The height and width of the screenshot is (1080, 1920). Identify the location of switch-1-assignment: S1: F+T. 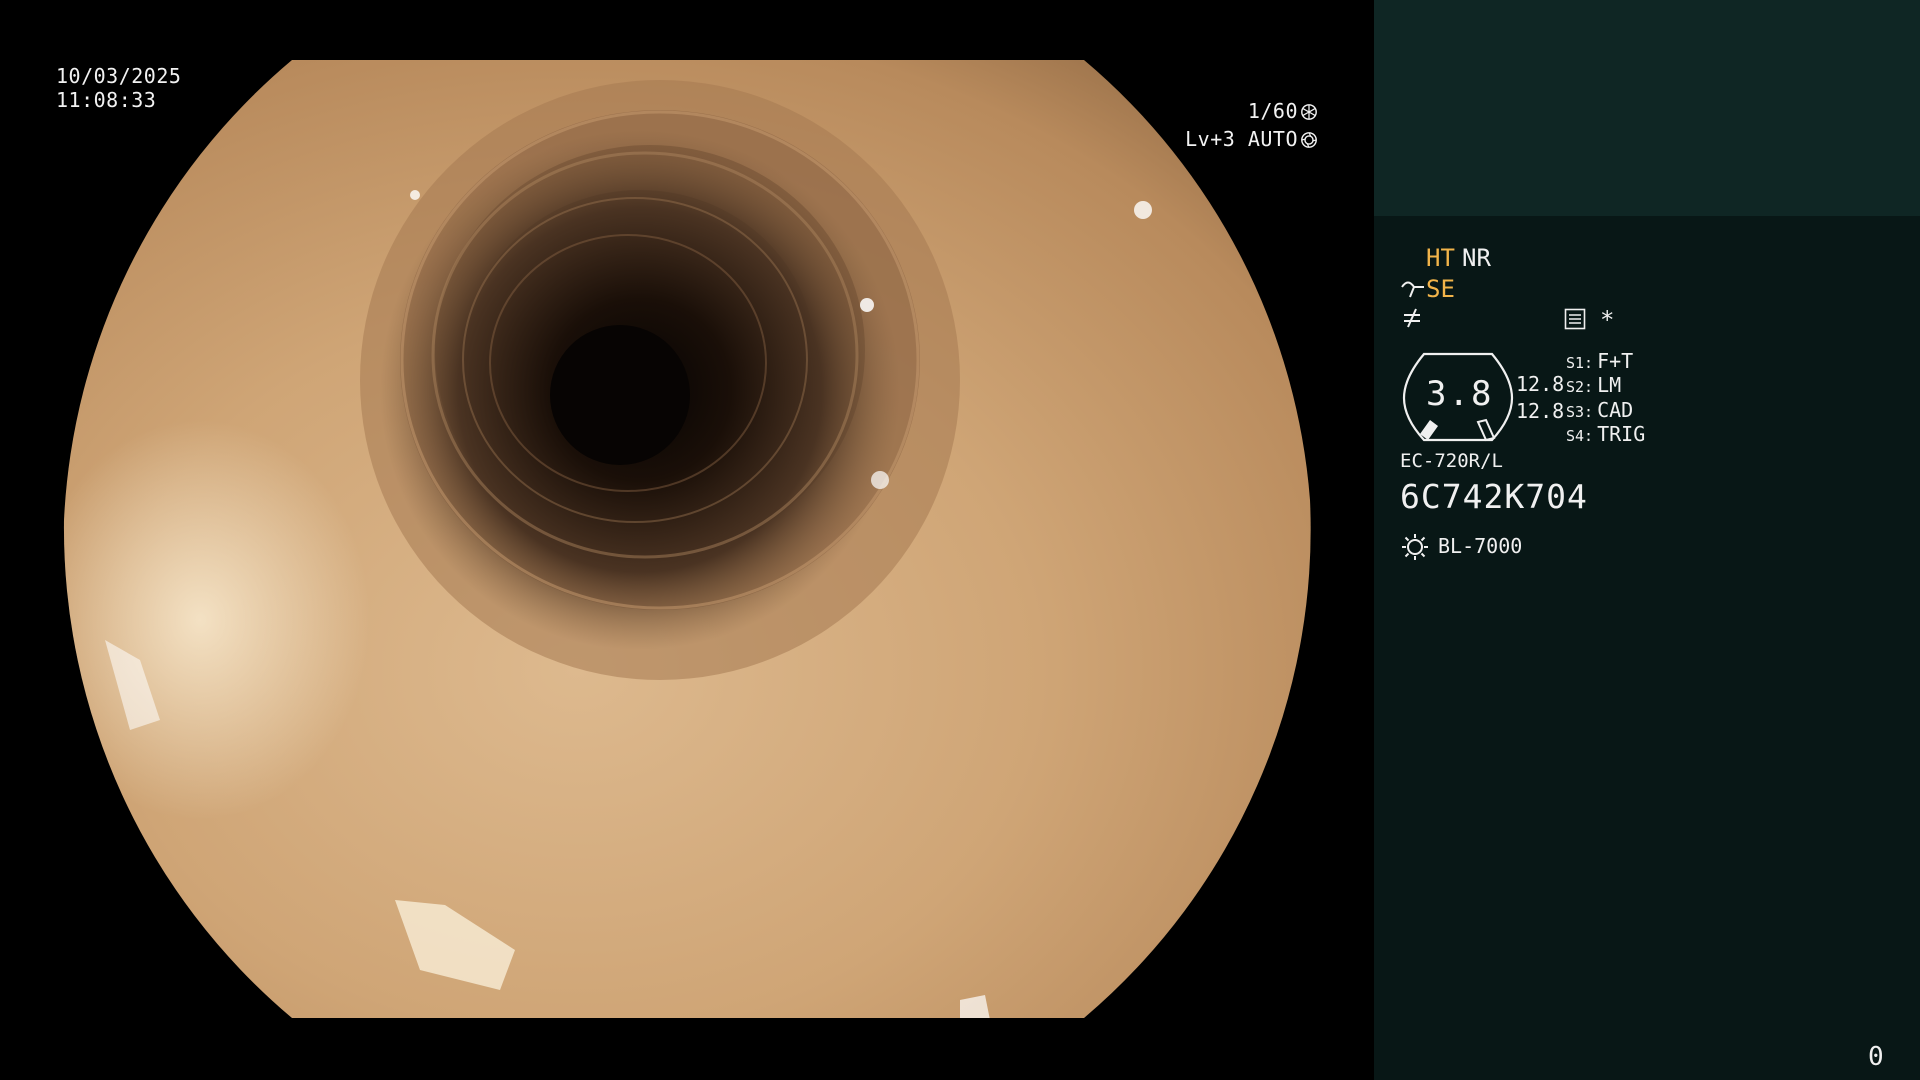
(1599, 361).